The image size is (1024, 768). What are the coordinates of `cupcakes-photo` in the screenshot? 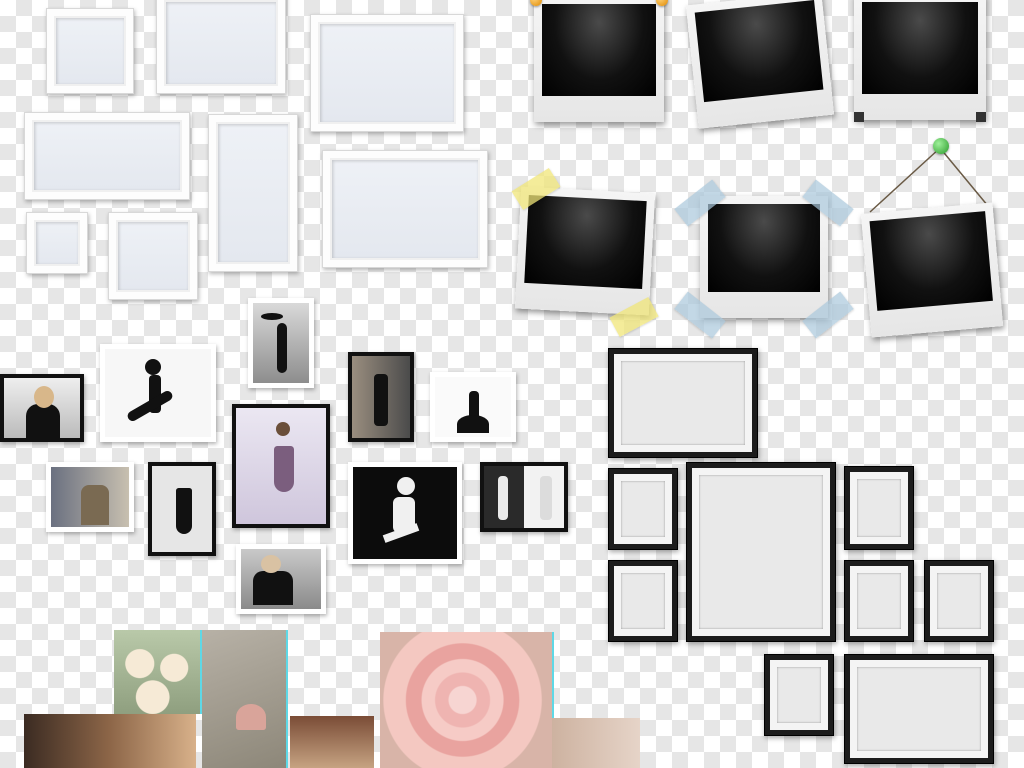 It's located at (157, 672).